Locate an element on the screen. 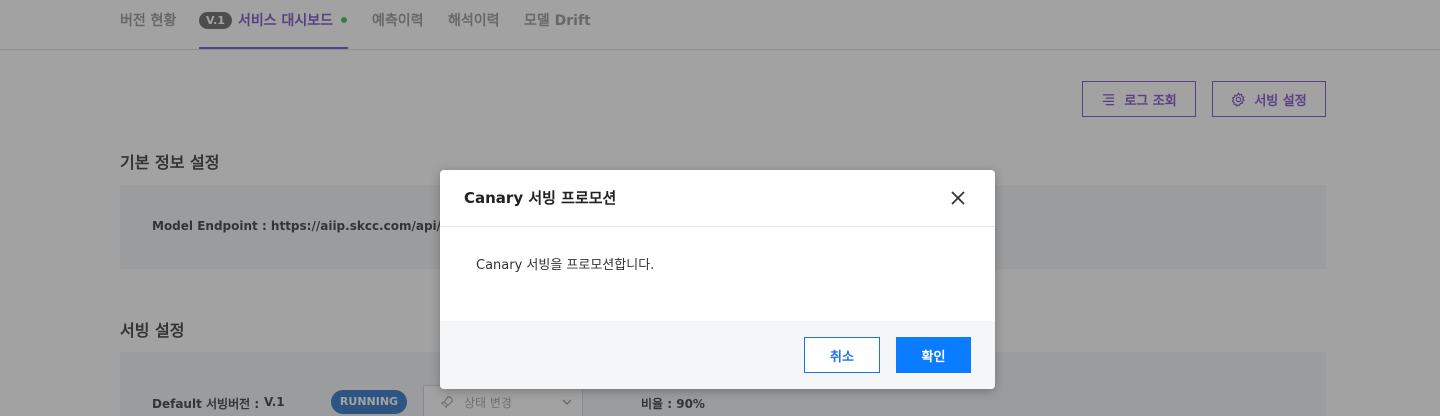  cancel-button: 취소 is located at coordinates (842, 355).